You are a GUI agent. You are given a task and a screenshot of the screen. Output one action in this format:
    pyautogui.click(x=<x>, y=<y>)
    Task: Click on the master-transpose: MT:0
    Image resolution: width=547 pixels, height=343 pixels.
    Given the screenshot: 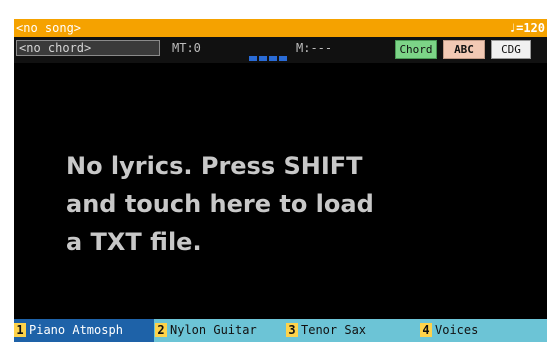 What is the action you would take?
    pyautogui.click(x=186, y=48)
    